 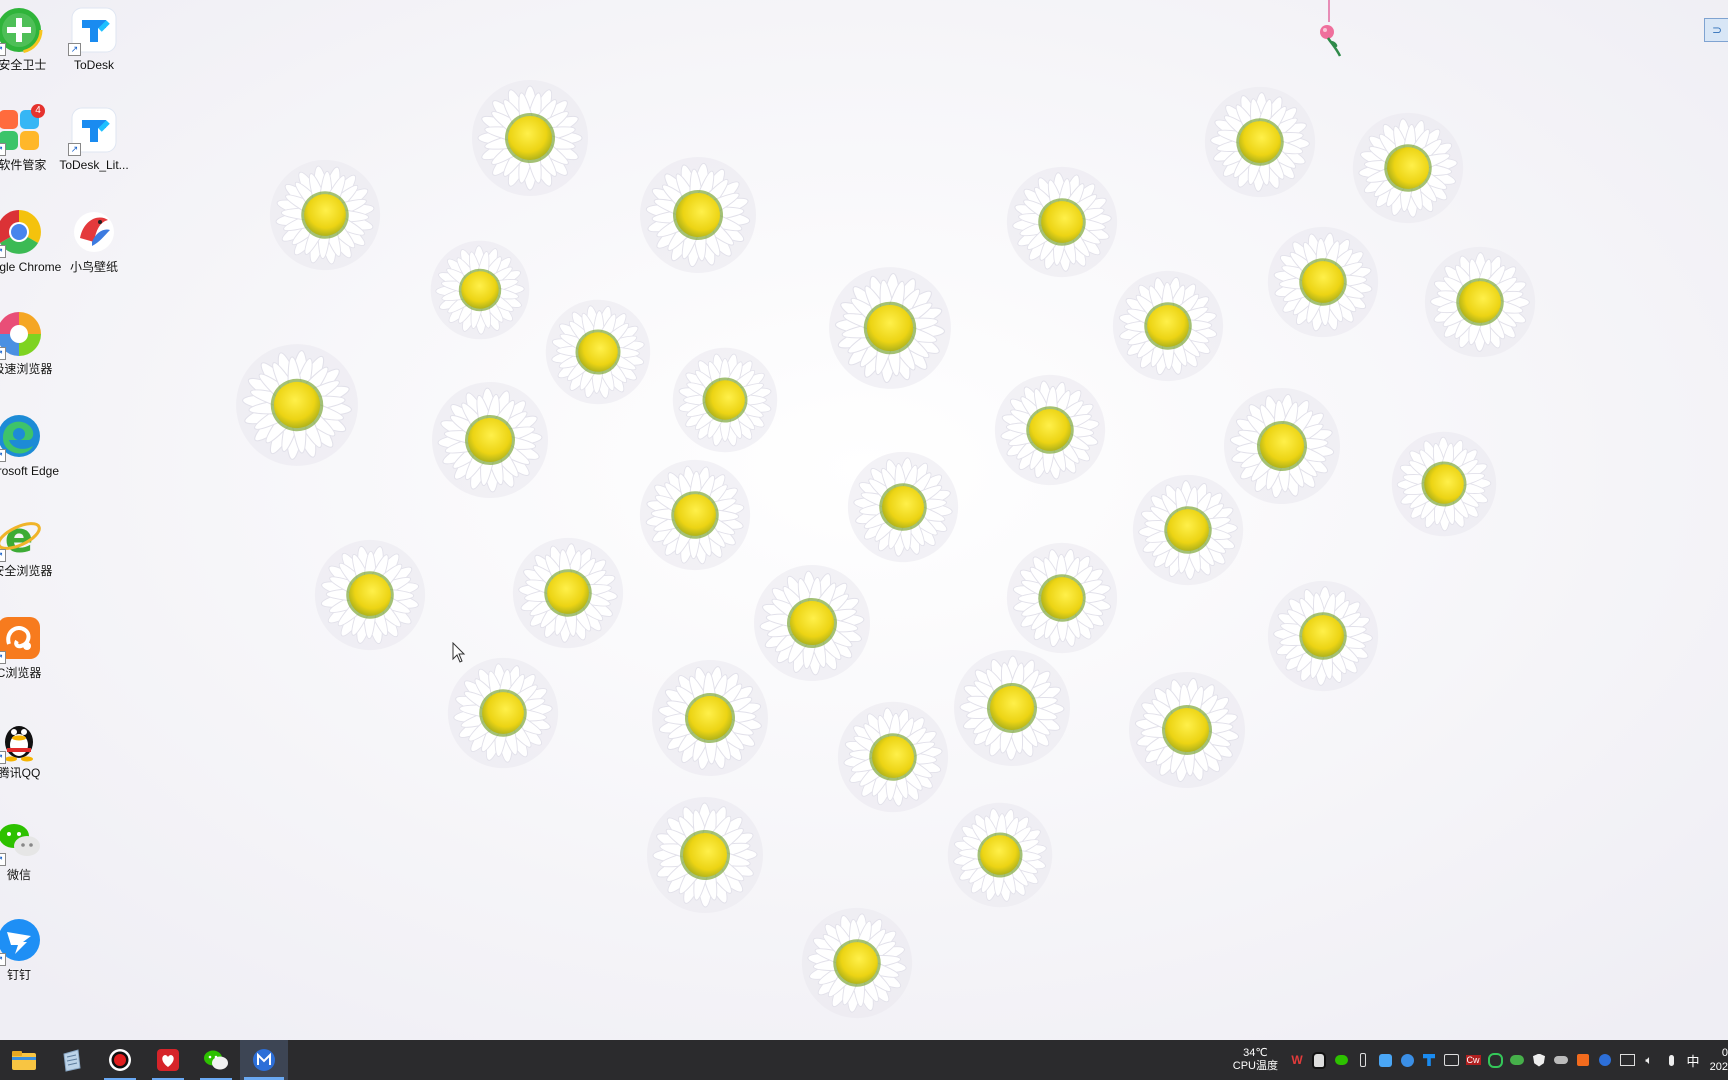 I want to click on wechat-icon, so click(x=216, y=1060).